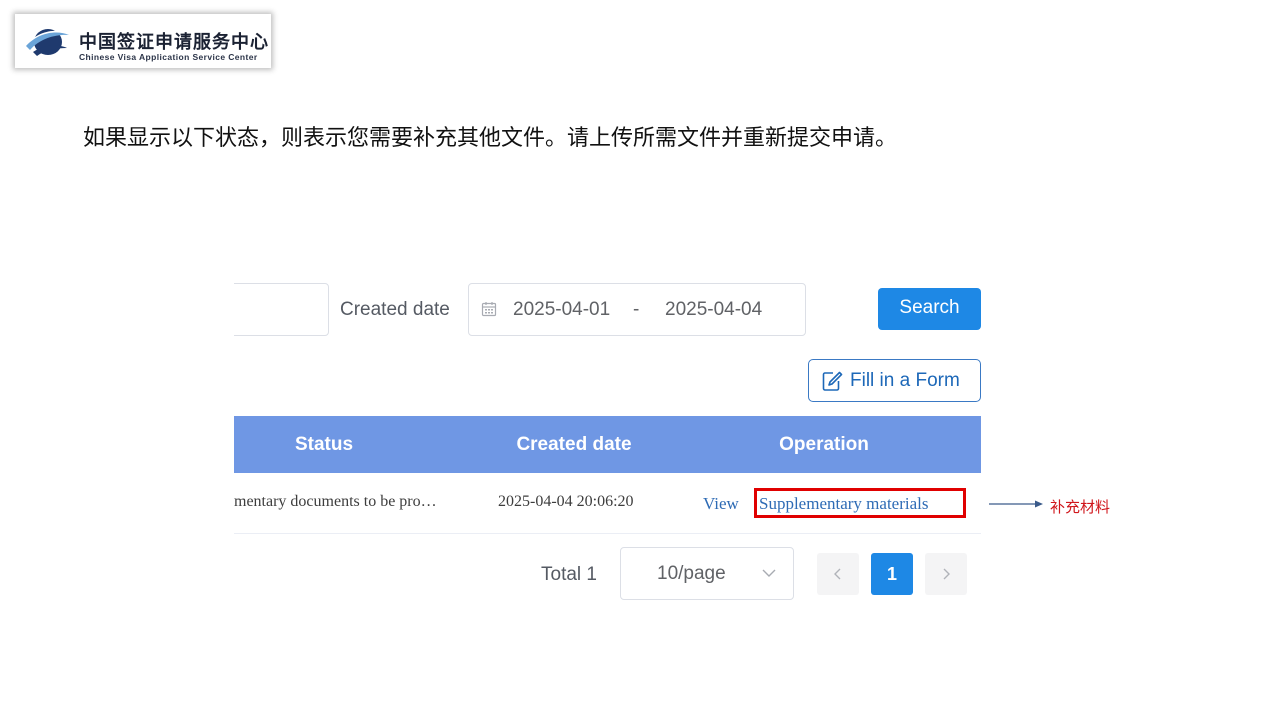  Describe the element at coordinates (832, 381) in the screenshot. I see `edit-form-icon` at that location.